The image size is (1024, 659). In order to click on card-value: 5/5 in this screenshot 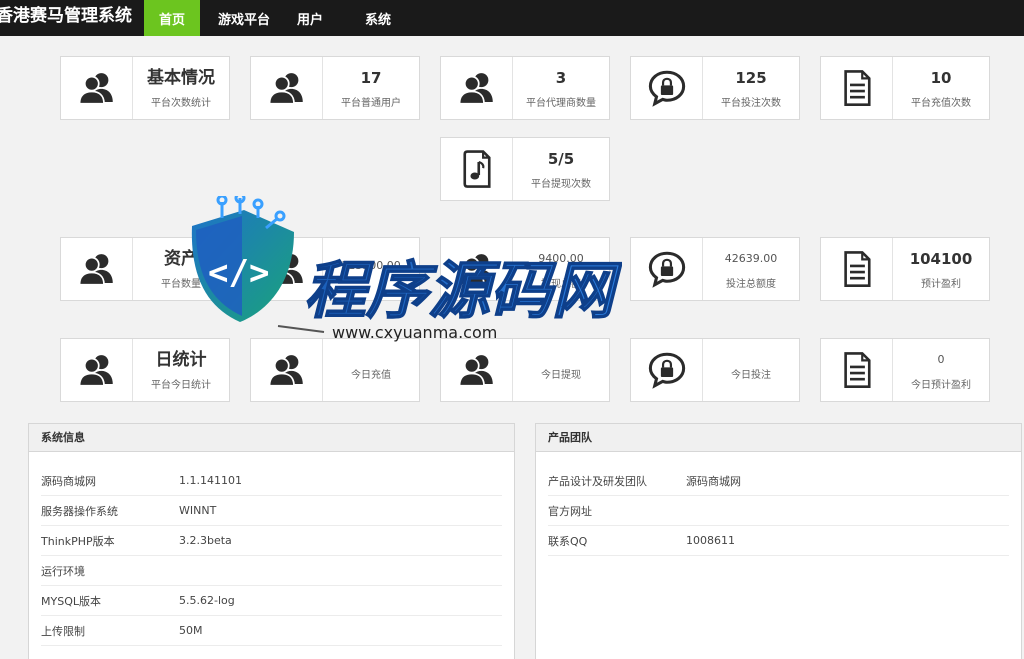, I will do `click(561, 158)`.